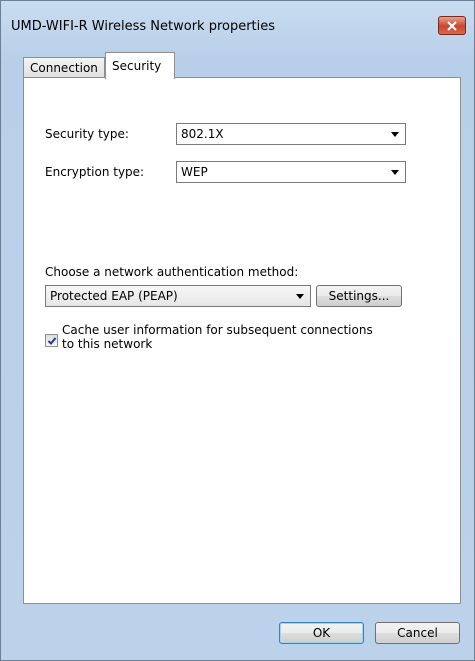 The width and height of the screenshot is (475, 661). What do you see at coordinates (140, 65) in the screenshot?
I see `tab-security: Security` at bounding box center [140, 65].